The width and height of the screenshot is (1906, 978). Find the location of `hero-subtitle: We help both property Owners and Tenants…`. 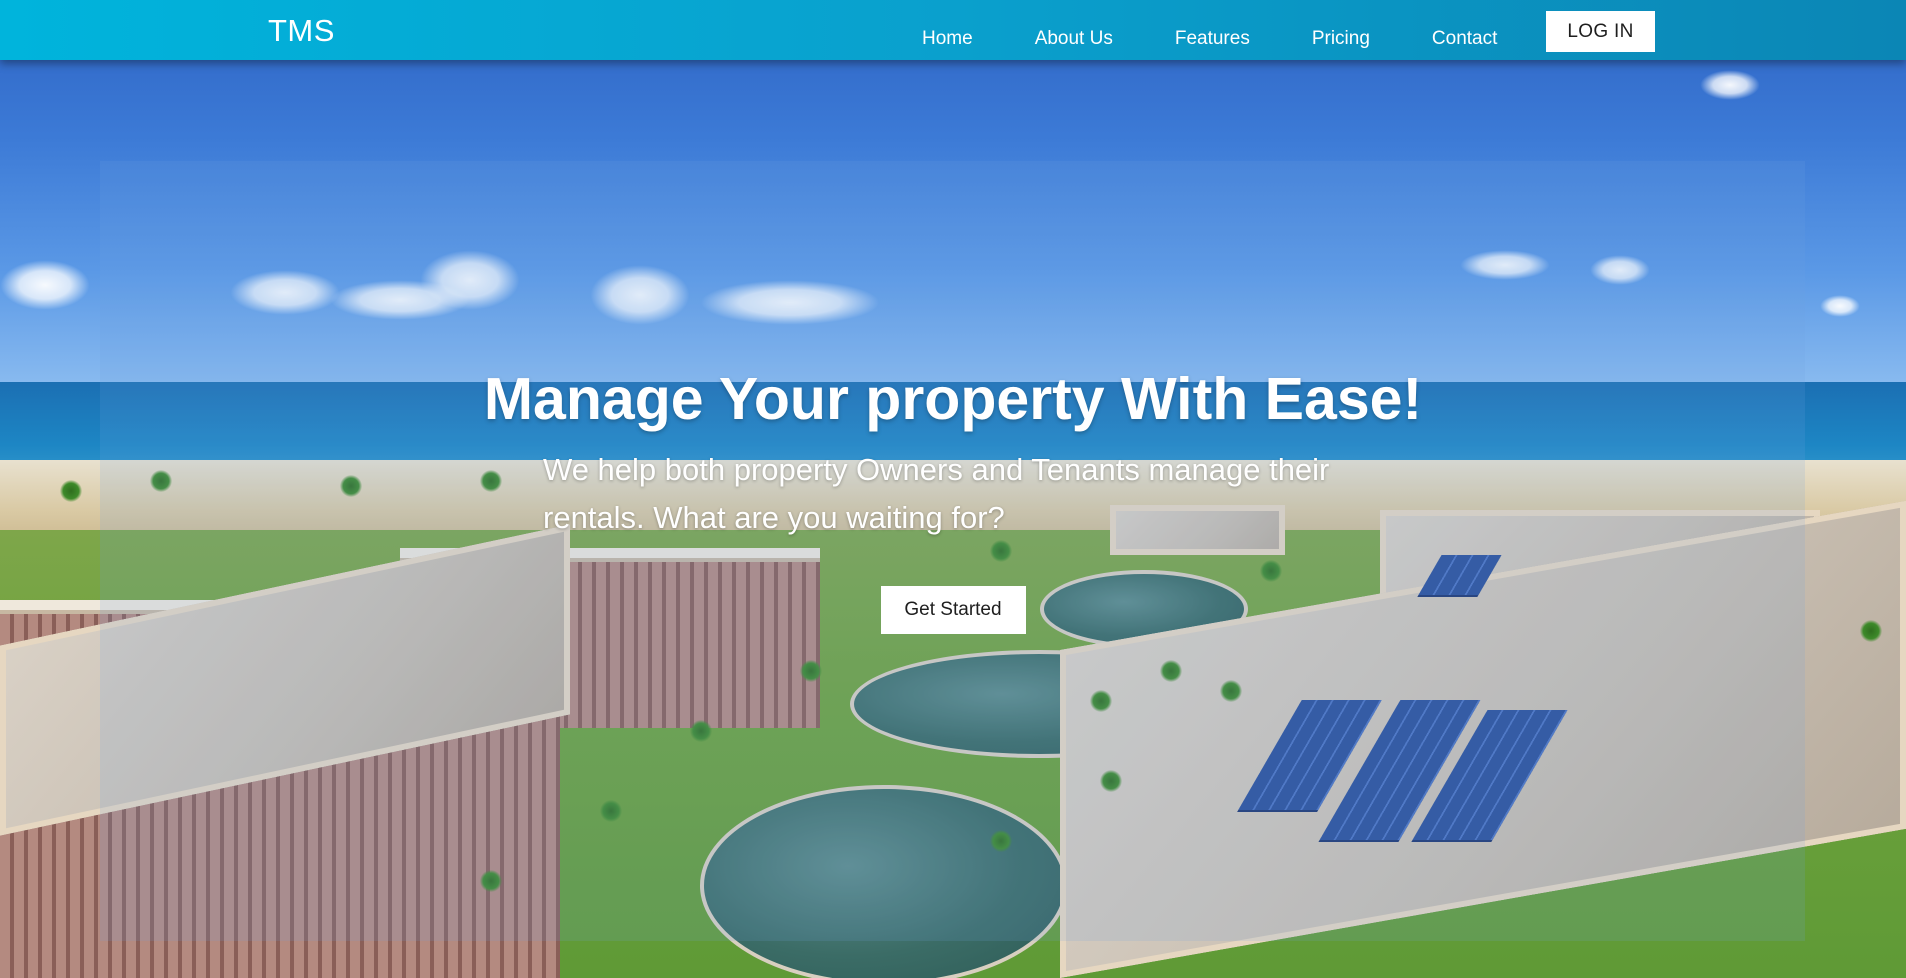

hero-subtitle: We help both property Owners and Tenants… is located at coordinates (936, 493).